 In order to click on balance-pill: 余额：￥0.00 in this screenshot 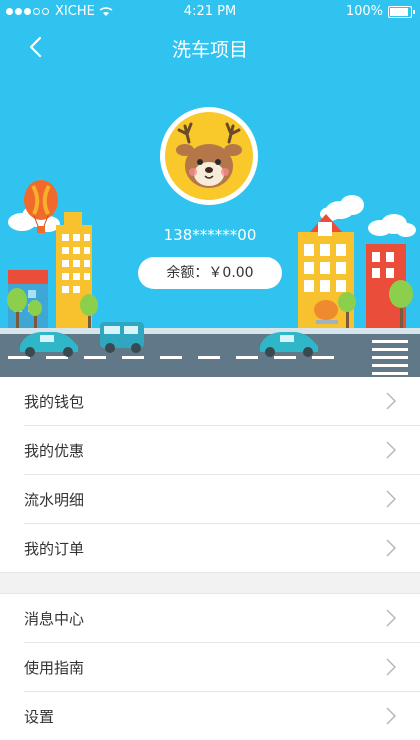, I will do `click(210, 273)`.